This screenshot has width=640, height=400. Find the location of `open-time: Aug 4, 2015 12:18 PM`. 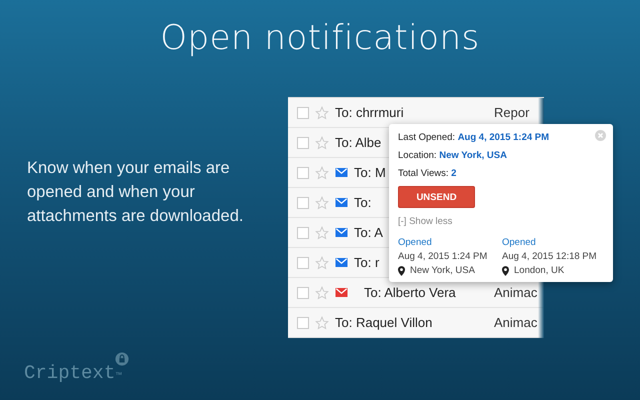

open-time: Aug 4, 2015 12:18 PM is located at coordinates (550, 256).